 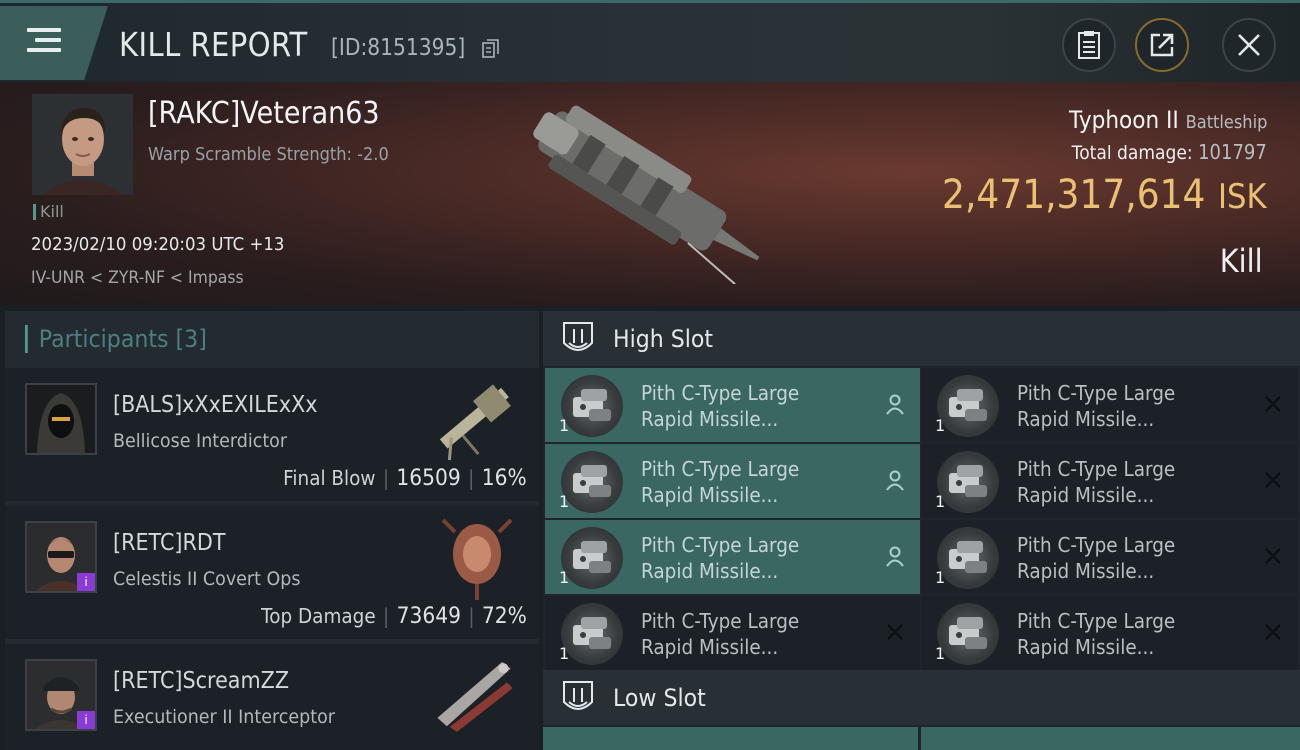 I want to click on participant-ship: Celestis II Covert Ops, so click(x=207, y=579).